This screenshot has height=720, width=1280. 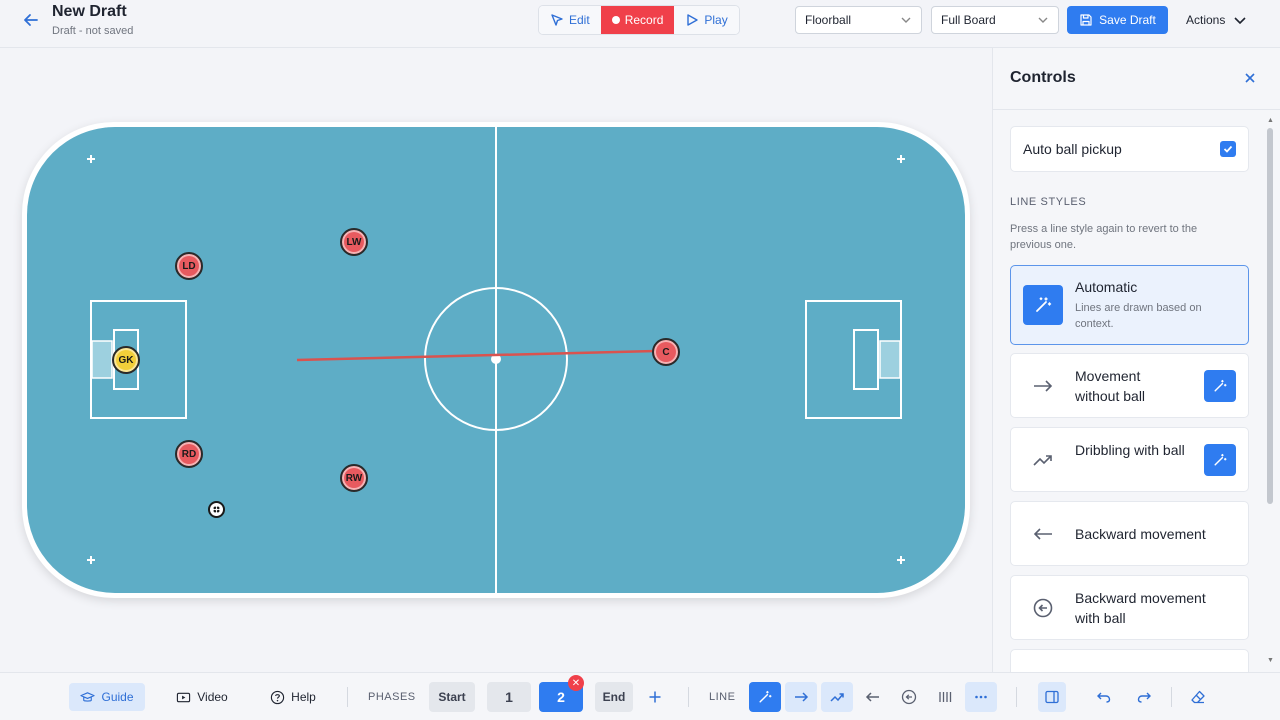 What do you see at coordinates (1144, 697) in the screenshot?
I see `redo-button` at bounding box center [1144, 697].